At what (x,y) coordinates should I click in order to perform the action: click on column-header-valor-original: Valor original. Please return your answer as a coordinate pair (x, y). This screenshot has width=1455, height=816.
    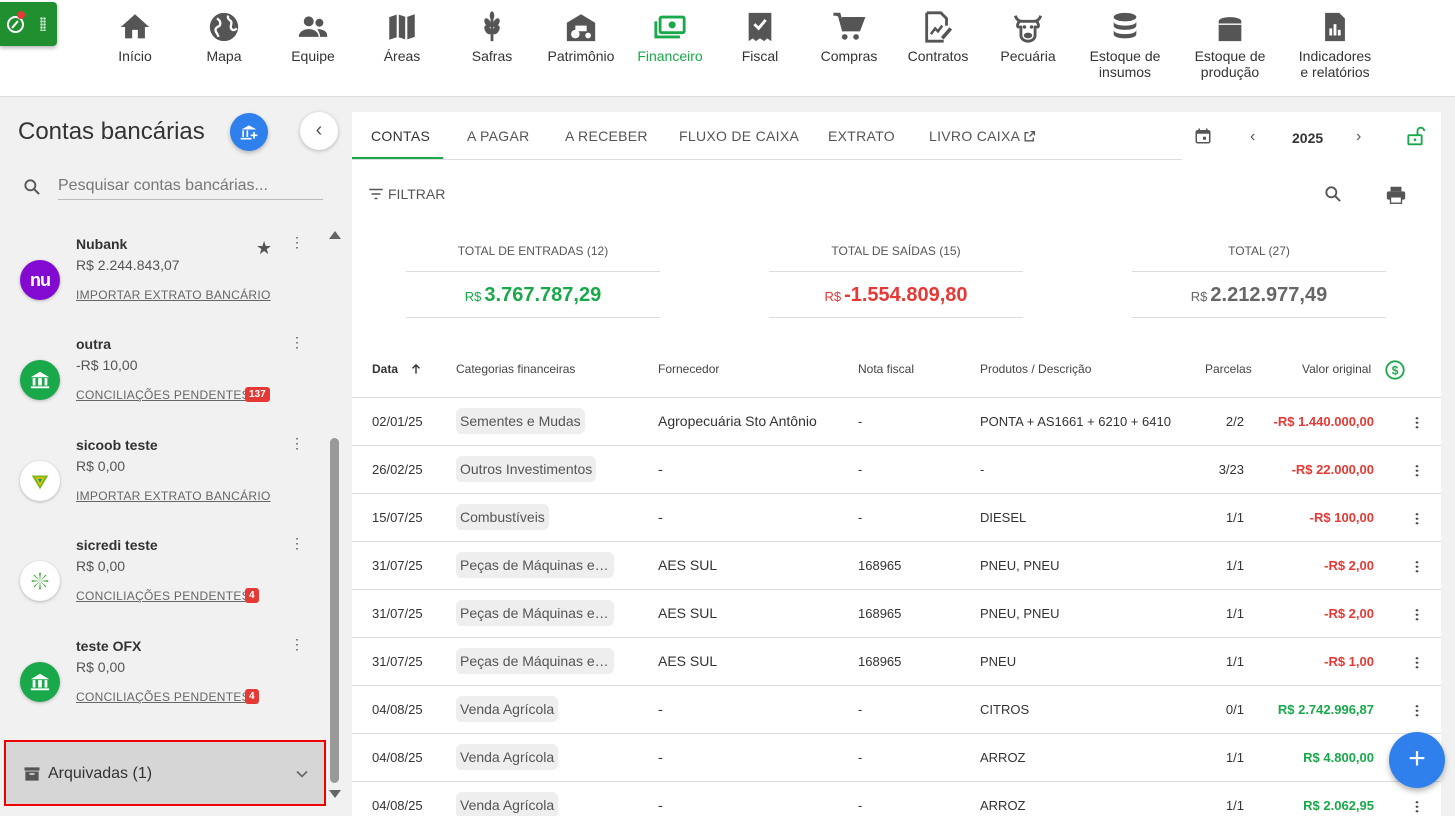
    Looking at the image, I should click on (1336, 369).